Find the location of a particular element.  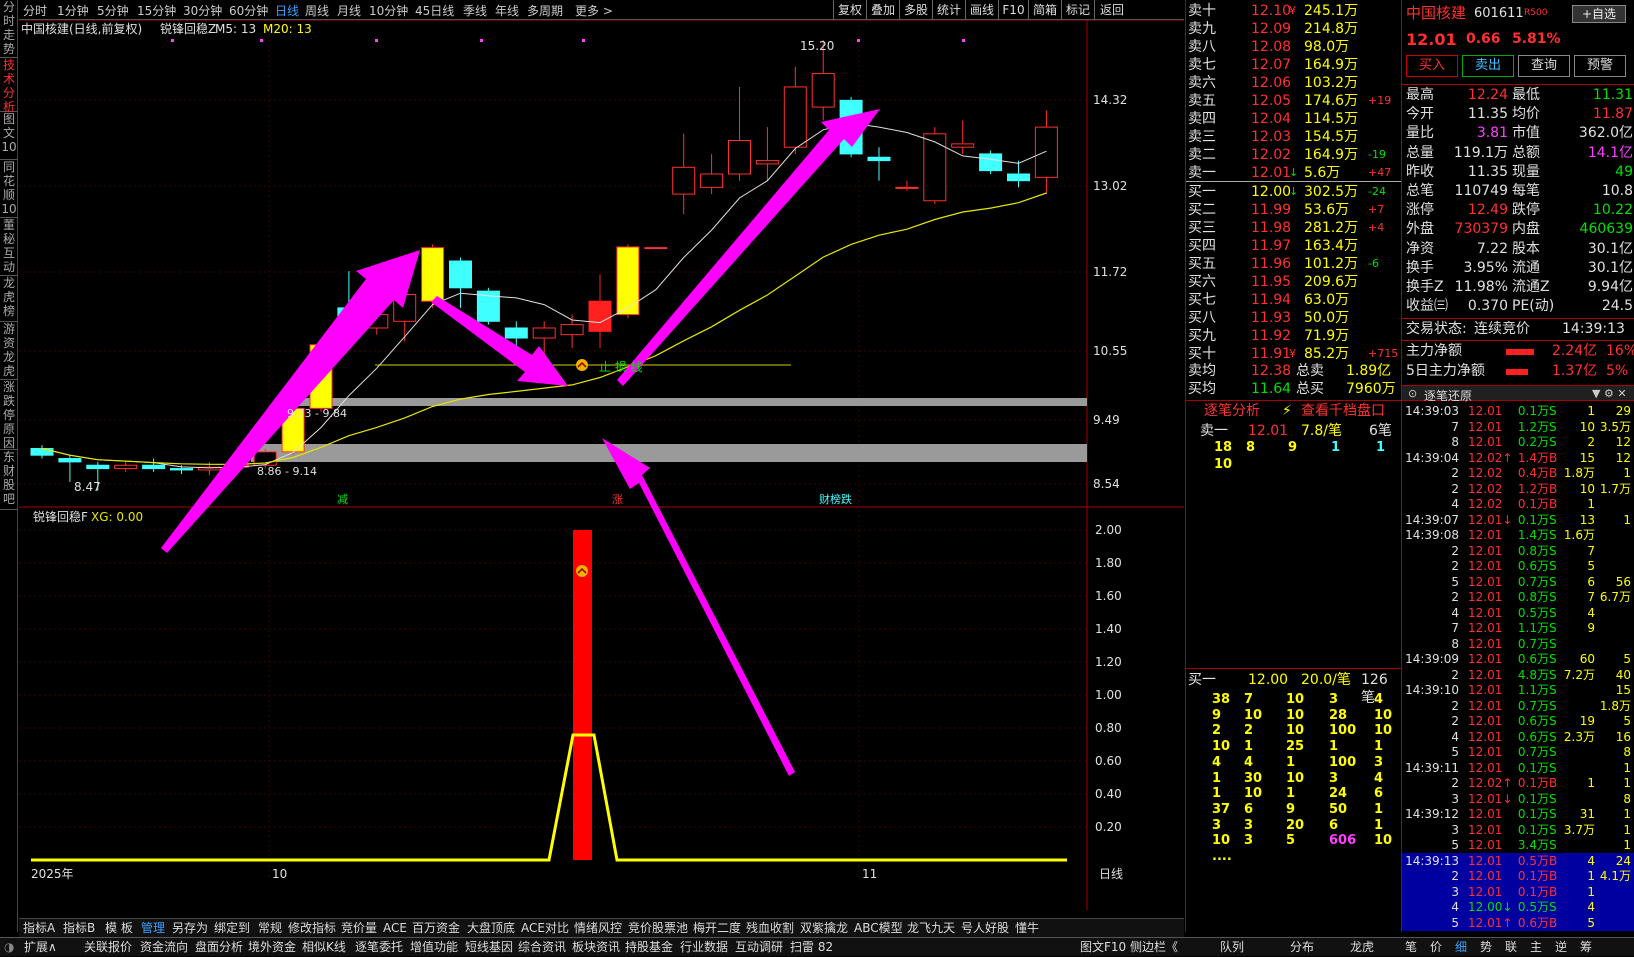

ask-row: 卖三 12.03 154.5万 is located at coordinates (1293, 137).